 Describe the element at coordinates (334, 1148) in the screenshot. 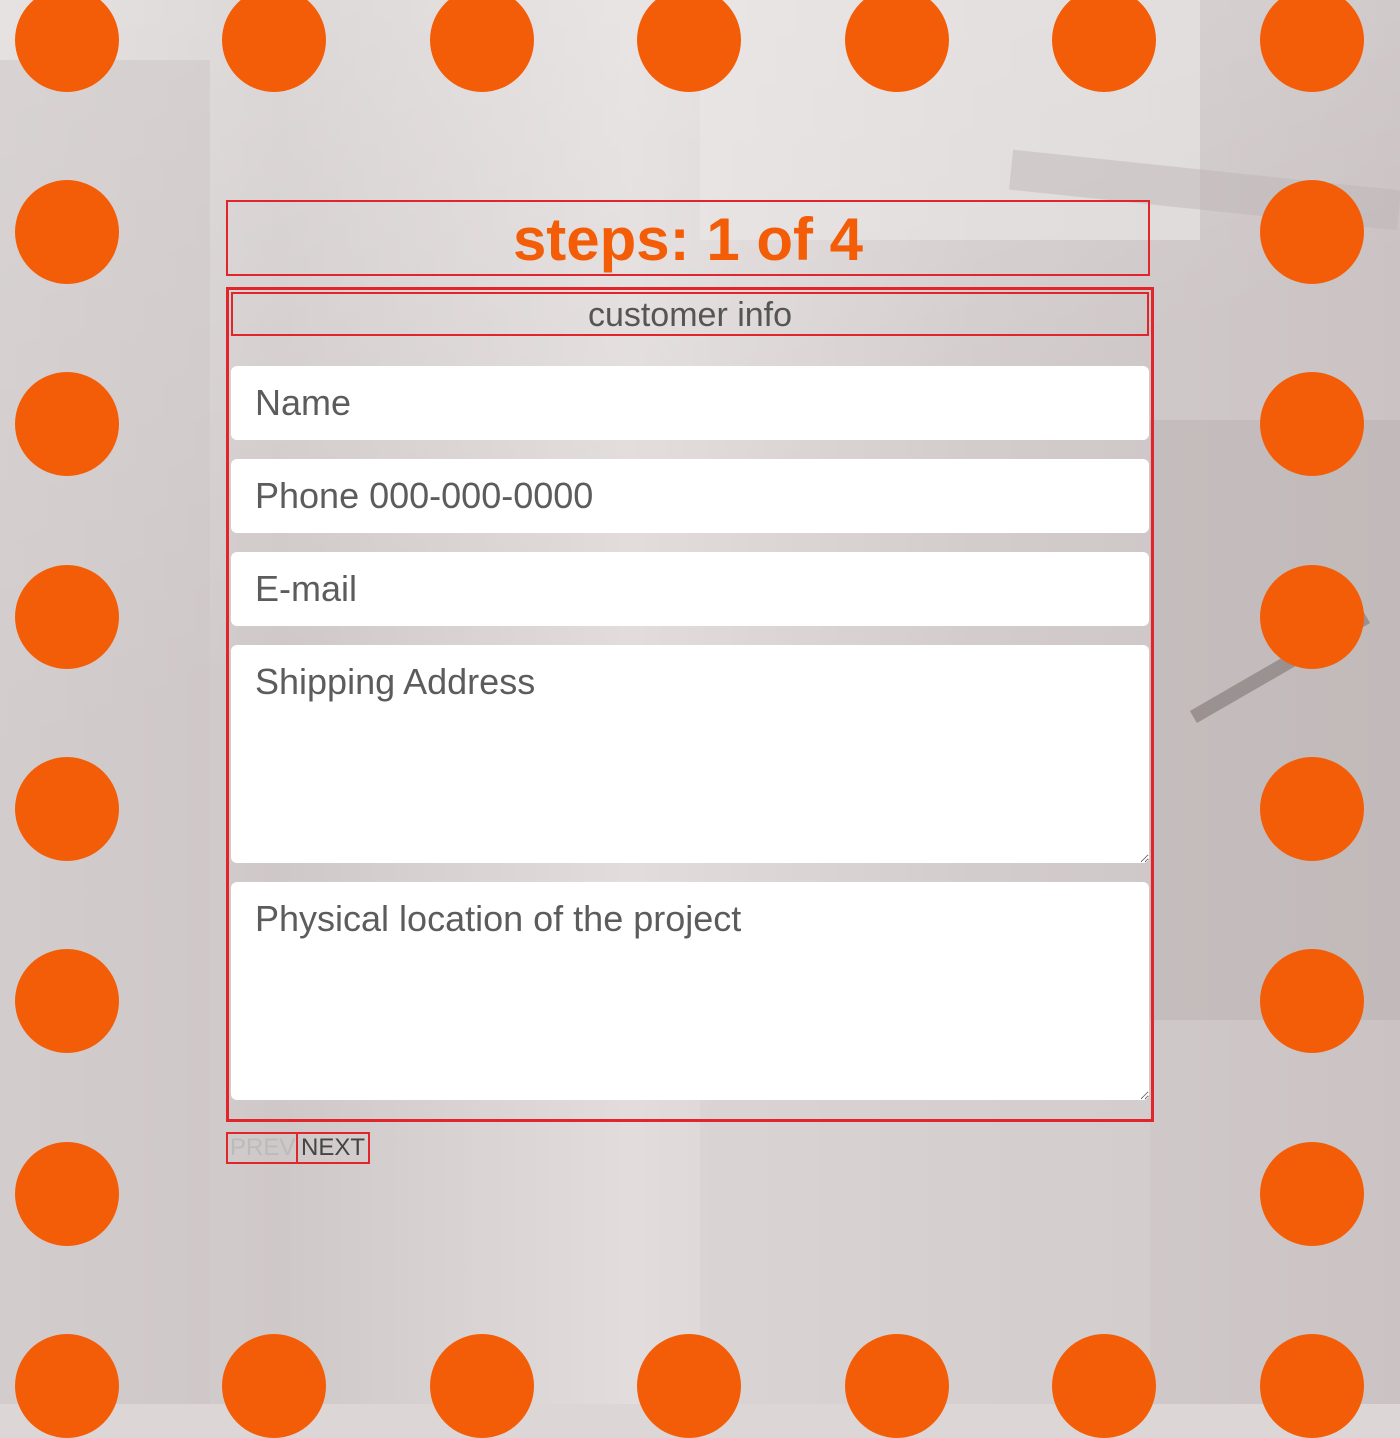

I see `next-button: NEXT` at that location.